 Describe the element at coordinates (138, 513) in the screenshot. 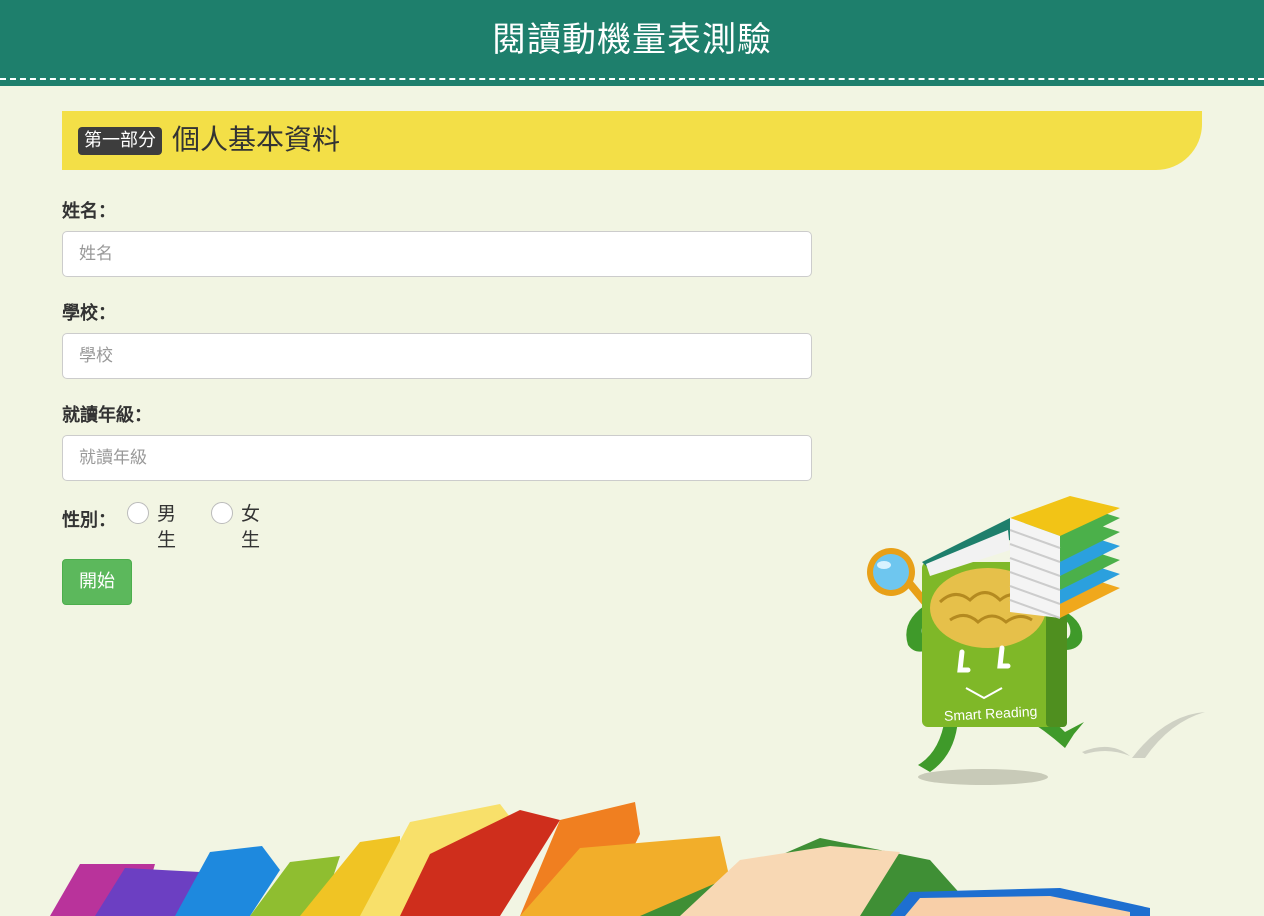

I see `gender-radio-male` at that location.